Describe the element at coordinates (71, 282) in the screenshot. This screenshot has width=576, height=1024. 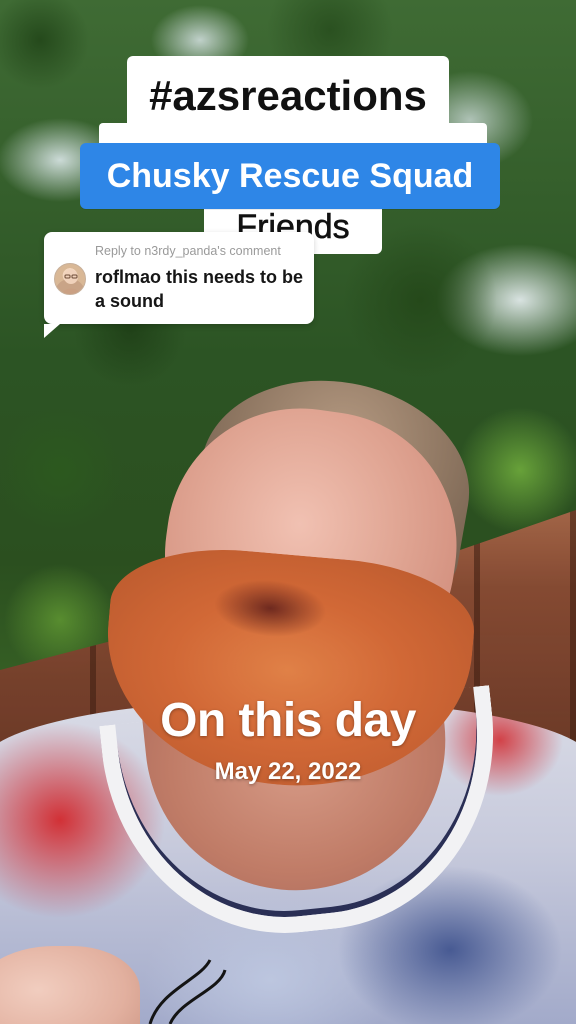
I see `avatar-face-icon` at that location.